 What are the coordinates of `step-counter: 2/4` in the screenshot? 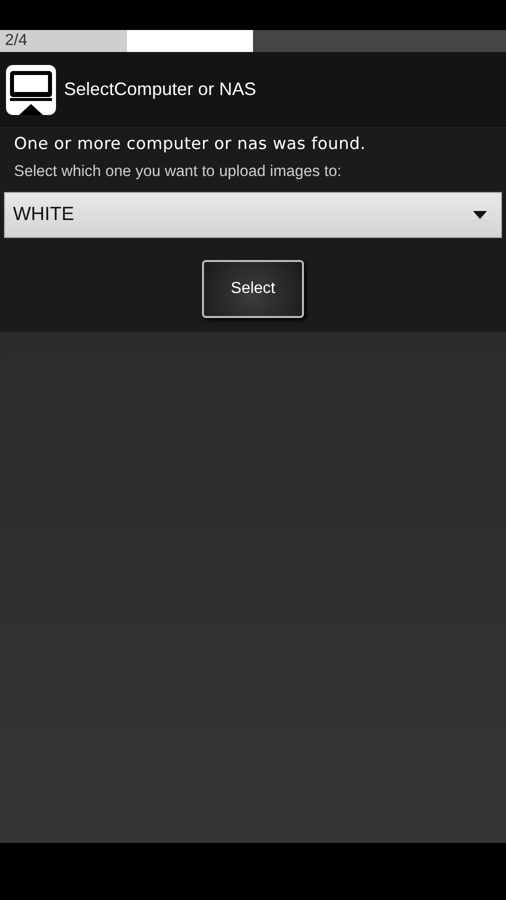 It's located at (16, 41).